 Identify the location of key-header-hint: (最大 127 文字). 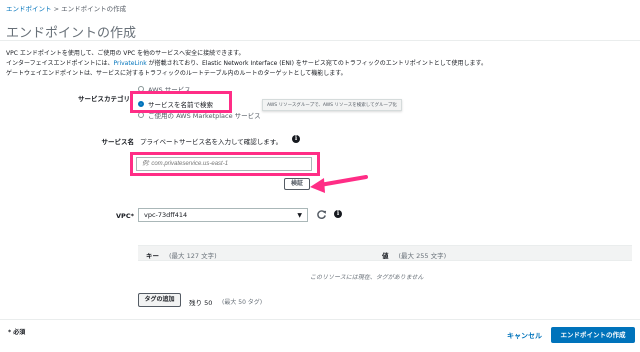
(193, 256).